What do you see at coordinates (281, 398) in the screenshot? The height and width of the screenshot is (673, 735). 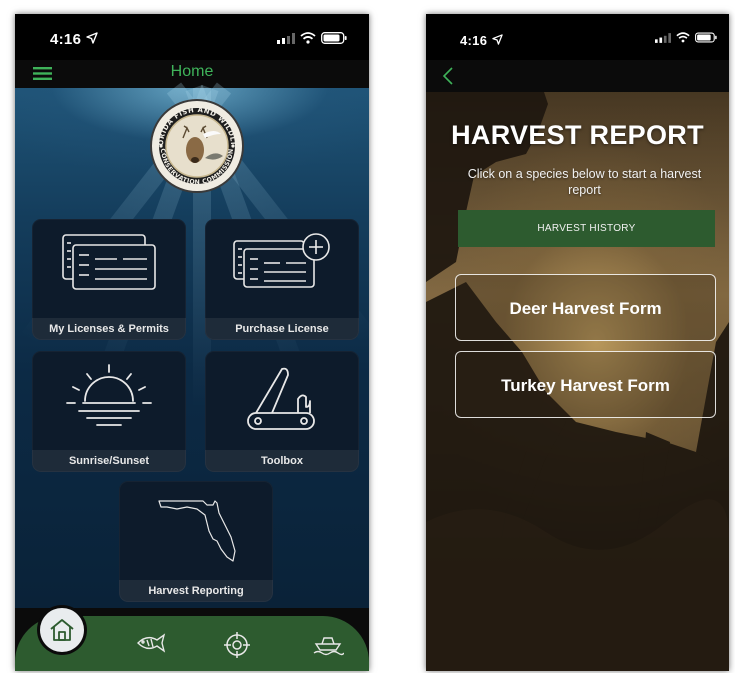 I see `pocket-knife-icon` at bounding box center [281, 398].